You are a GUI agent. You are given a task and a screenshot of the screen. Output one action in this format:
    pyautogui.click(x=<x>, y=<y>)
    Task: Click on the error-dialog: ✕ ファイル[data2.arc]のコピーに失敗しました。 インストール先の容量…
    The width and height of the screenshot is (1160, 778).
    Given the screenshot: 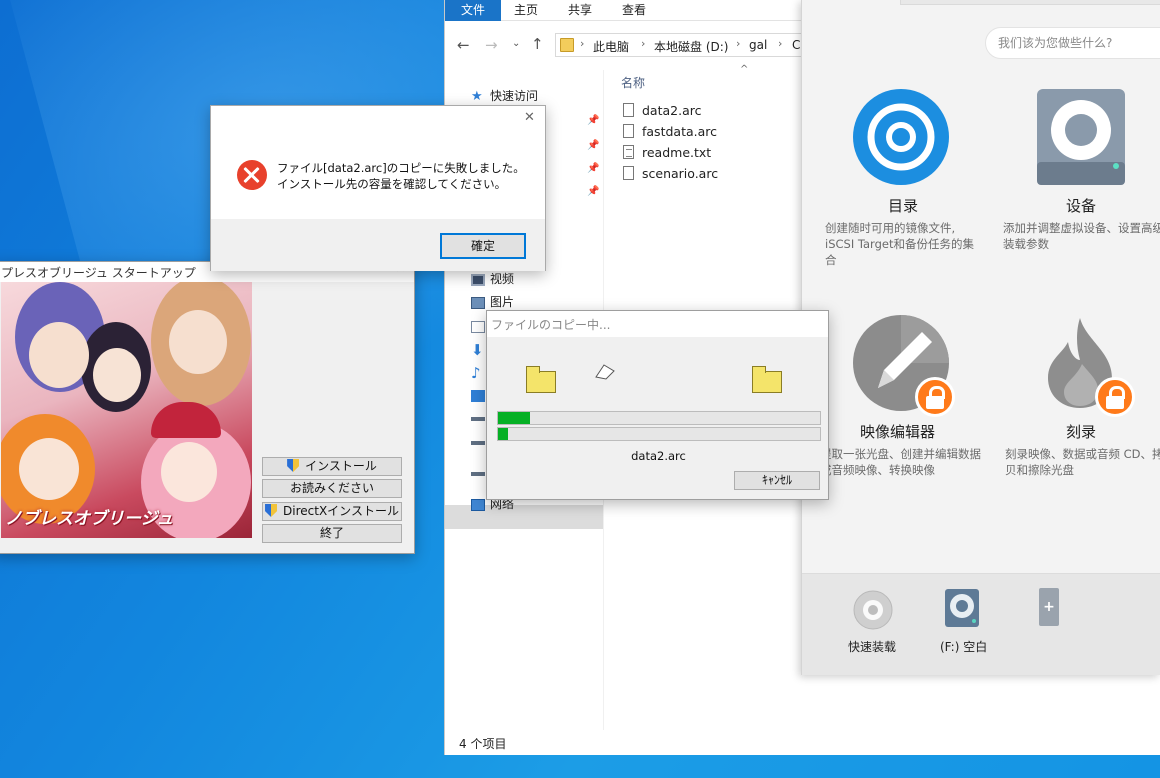 What is the action you would take?
    pyautogui.click(x=378, y=188)
    